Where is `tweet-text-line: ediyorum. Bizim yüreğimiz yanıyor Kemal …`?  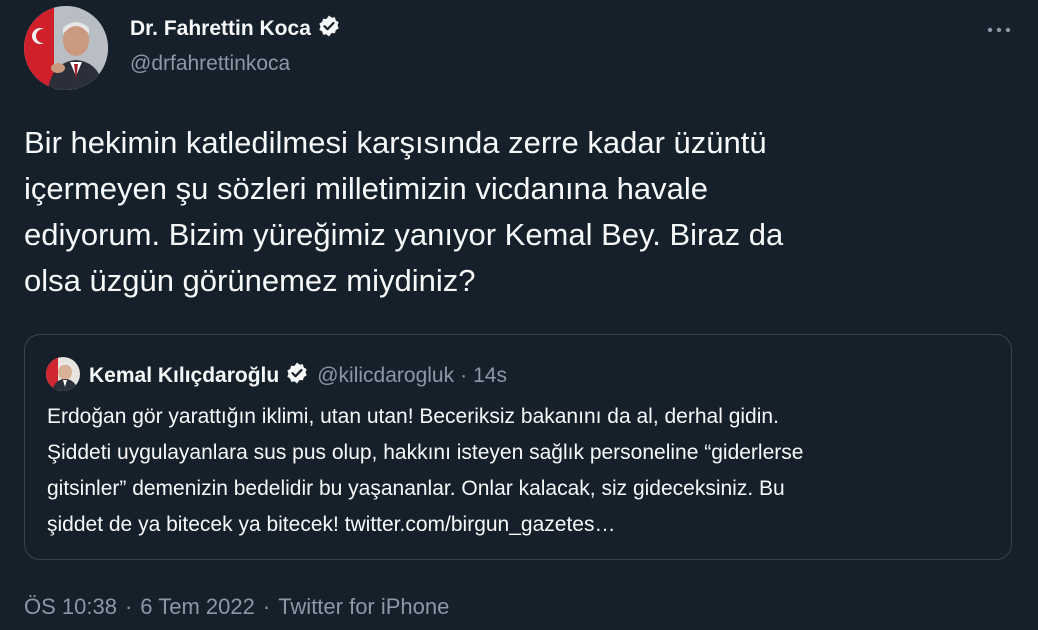 tweet-text-line: ediyorum. Bizim yüreğimiz yanıyor Kemal … is located at coordinates (404, 234).